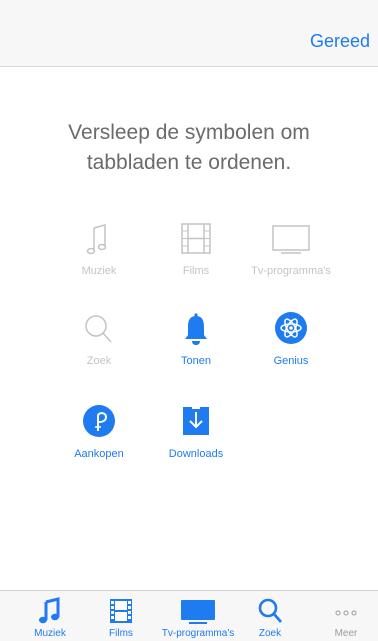 The height and width of the screenshot is (641, 378). Describe the element at coordinates (291, 361) in the screenshot. I see `grid-label-genius: Genius` at that location.